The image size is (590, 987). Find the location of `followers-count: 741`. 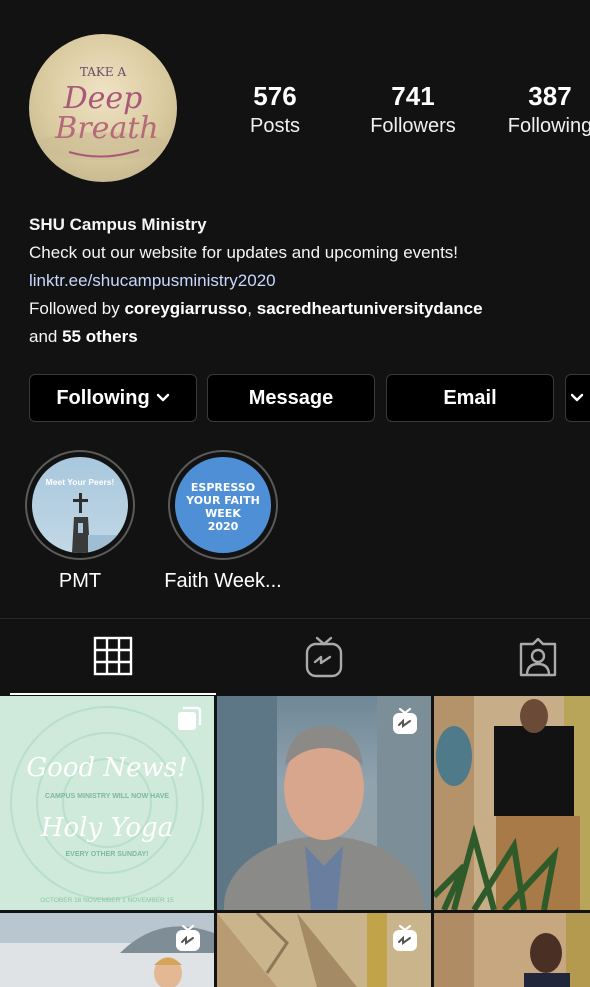

followers-count: 741 is located at coordinates (413, 96).